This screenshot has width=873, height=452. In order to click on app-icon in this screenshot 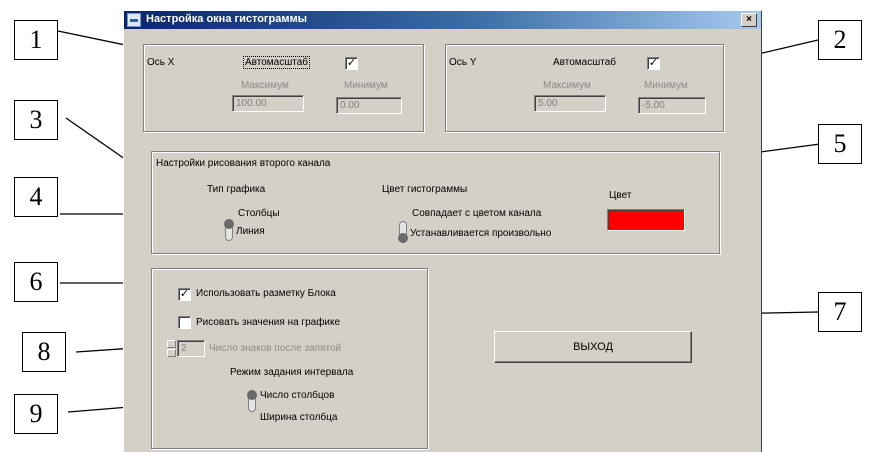, I will do `click(134, 20)`.